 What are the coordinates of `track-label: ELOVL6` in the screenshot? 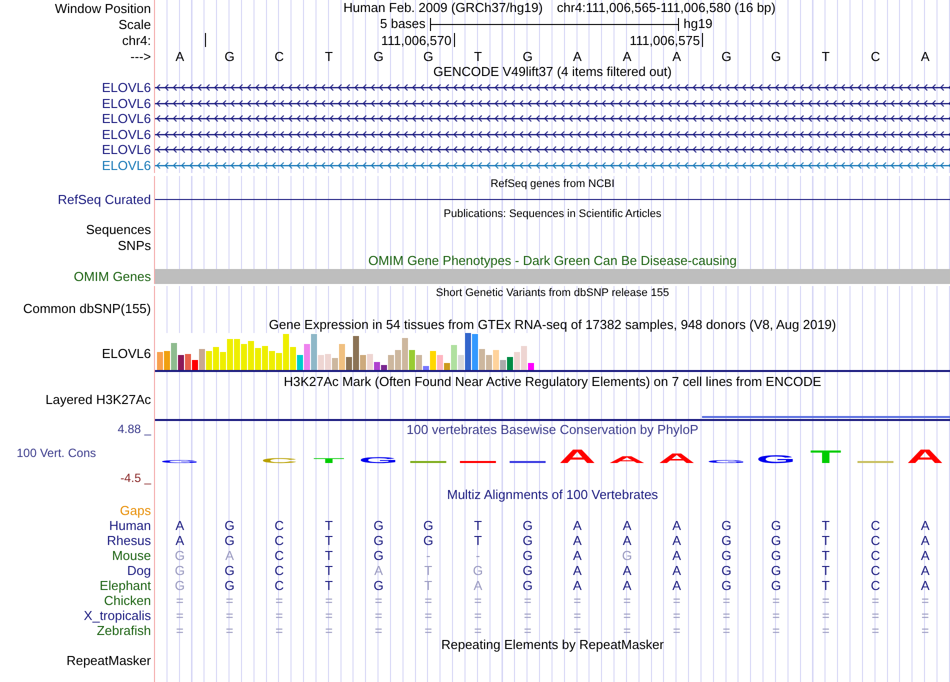 It's located at (126, 353).